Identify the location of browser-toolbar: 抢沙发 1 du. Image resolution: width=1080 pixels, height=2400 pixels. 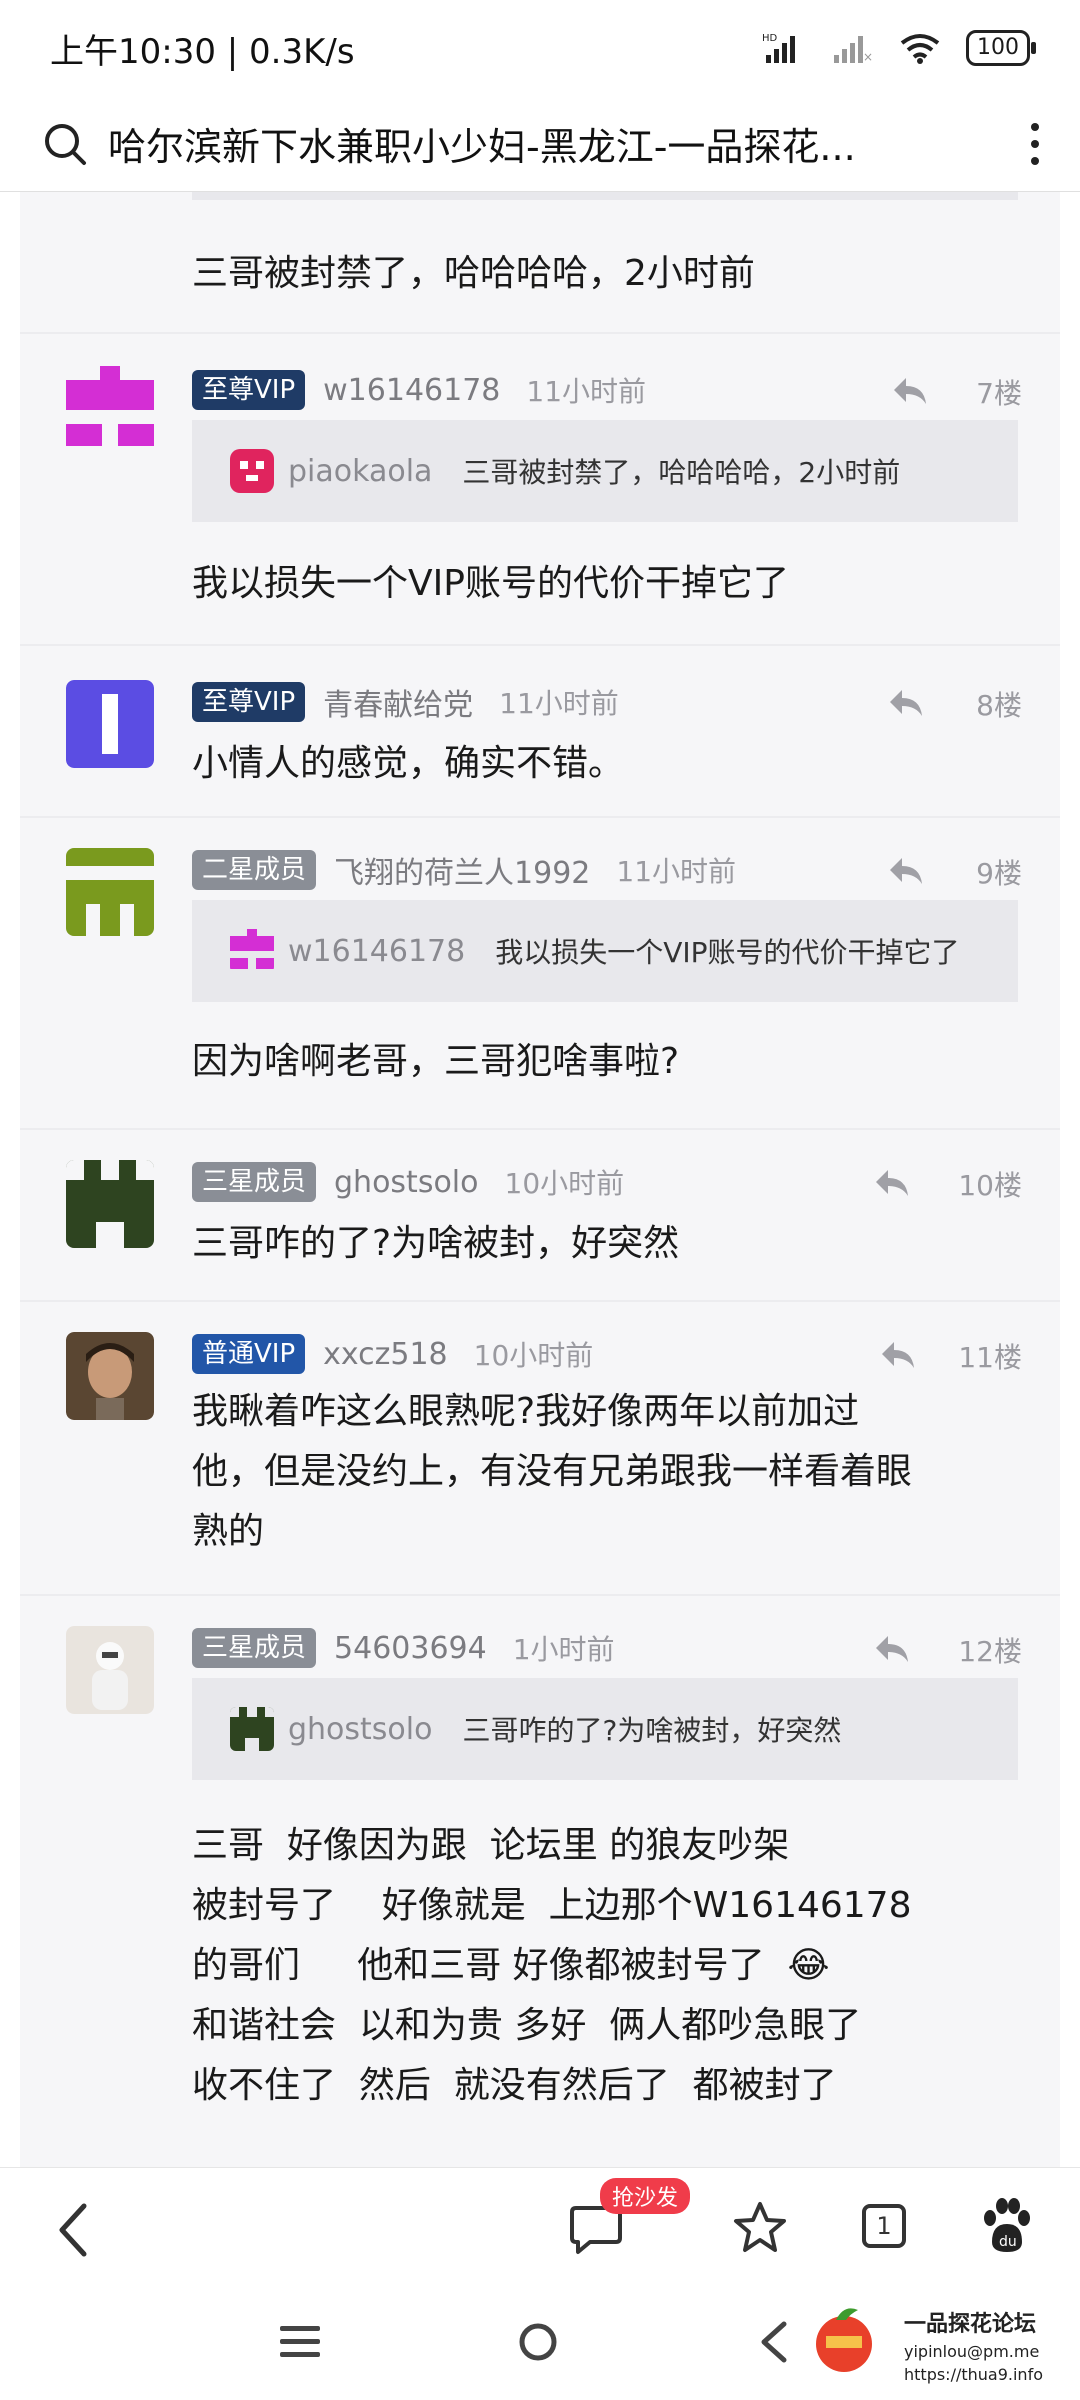
(540, 2230).